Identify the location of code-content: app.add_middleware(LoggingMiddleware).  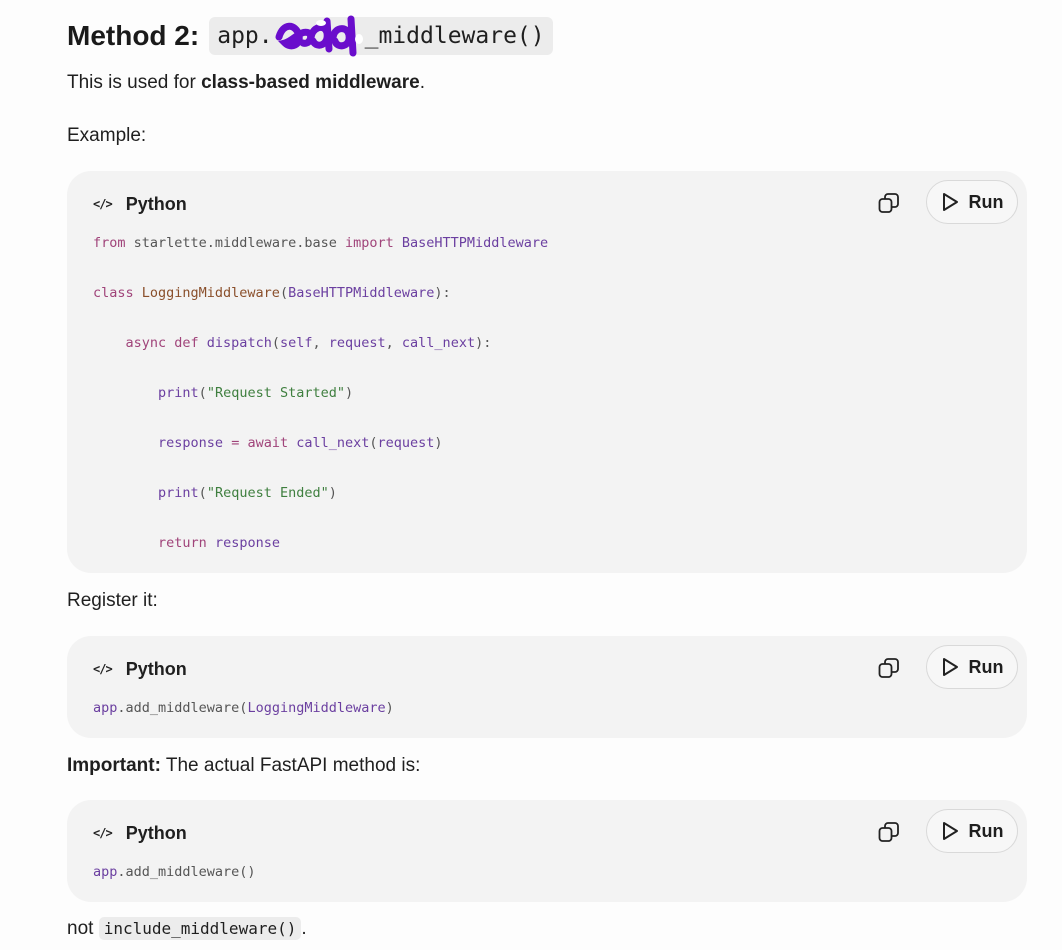
(243, 708).